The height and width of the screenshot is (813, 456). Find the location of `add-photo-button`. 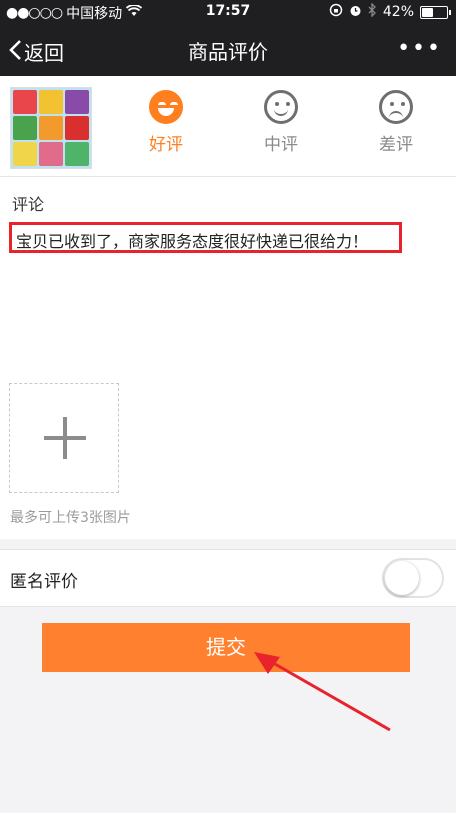

add-photo-button is located at coordinates (64, 438).